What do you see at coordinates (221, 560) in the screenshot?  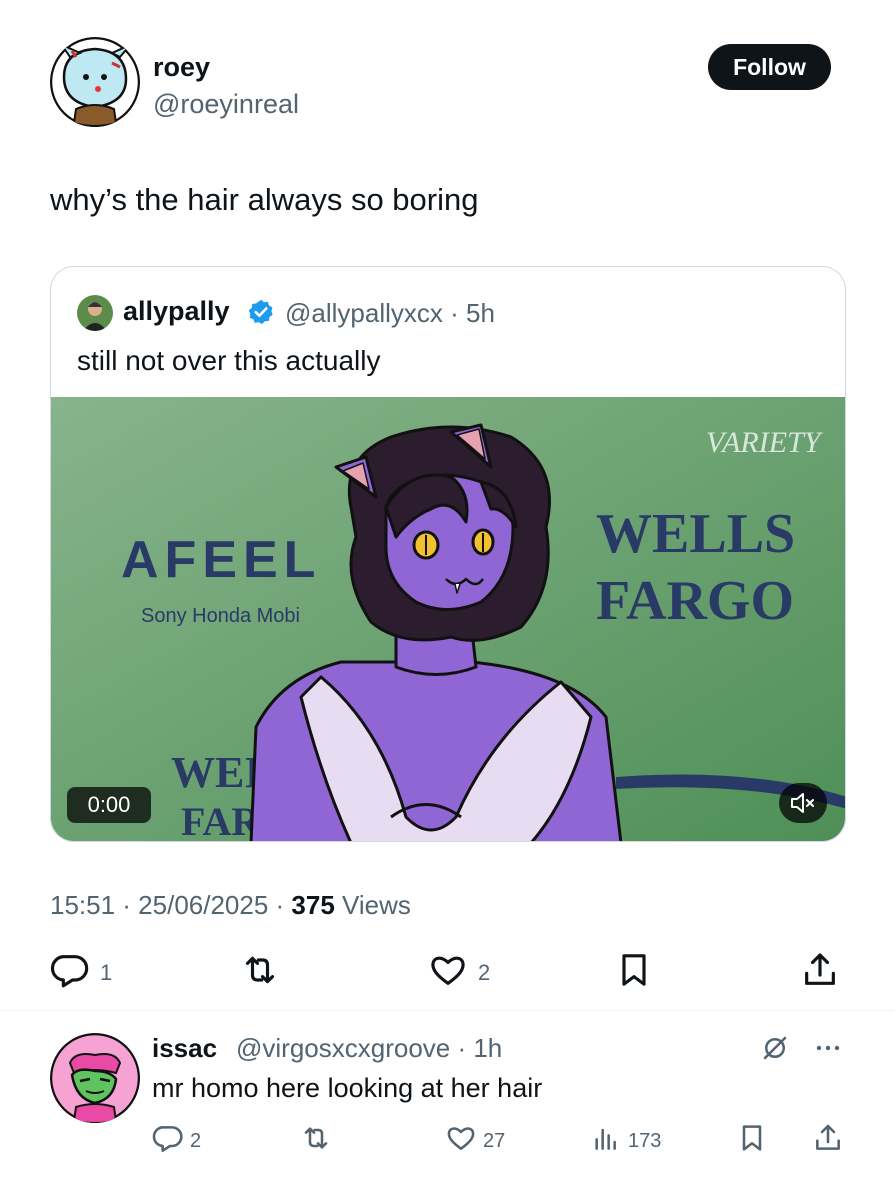 I see `backdrop-brand-afeel: AFEEL` at bounding box center [221, 560].